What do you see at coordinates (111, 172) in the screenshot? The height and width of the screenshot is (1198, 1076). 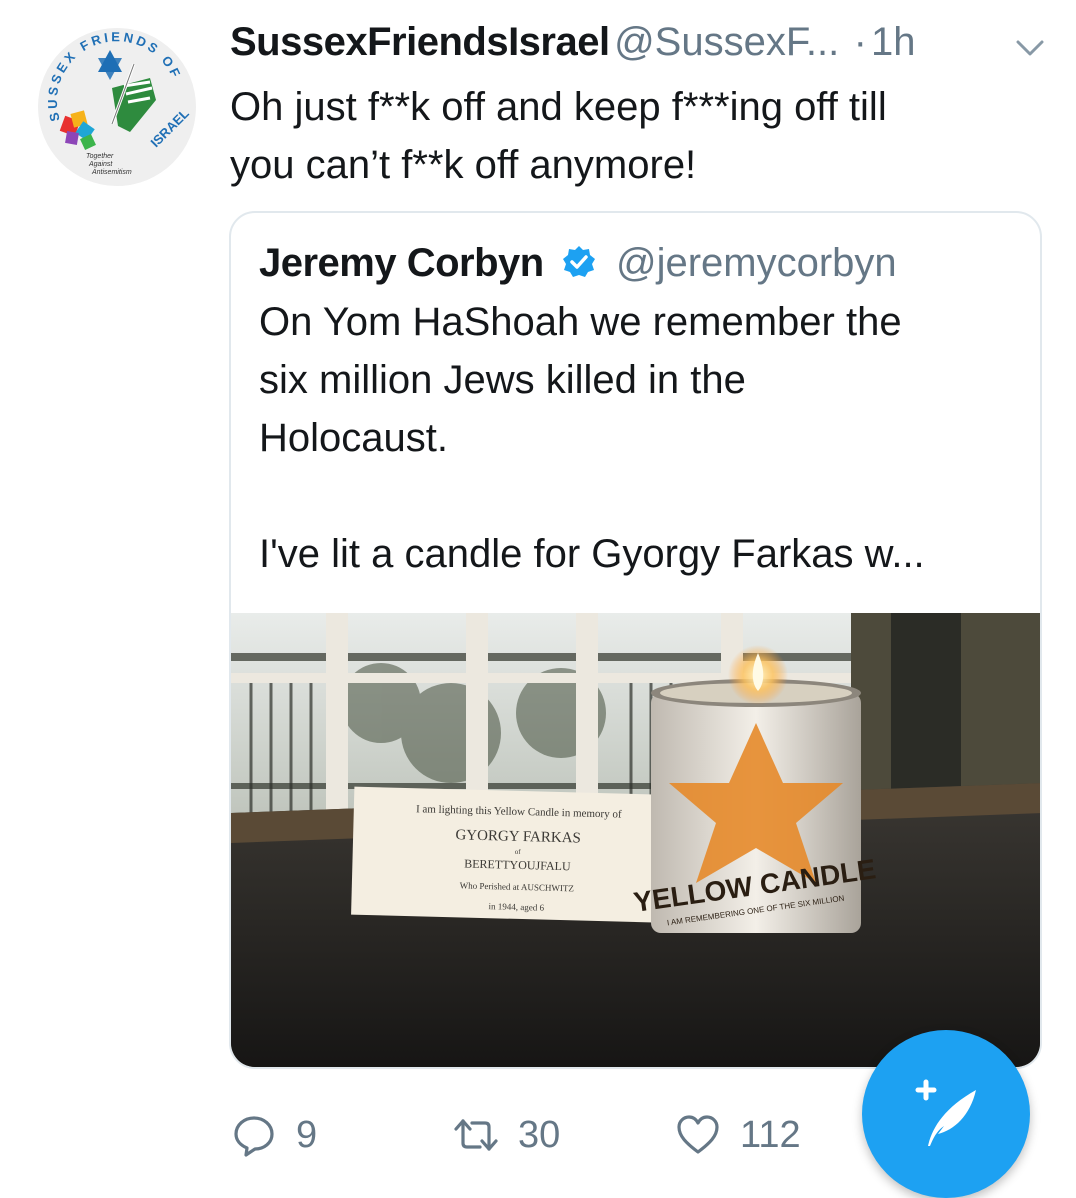 I see `logo-tagline-3: Antisemitism` at bounding box center [111, 172].